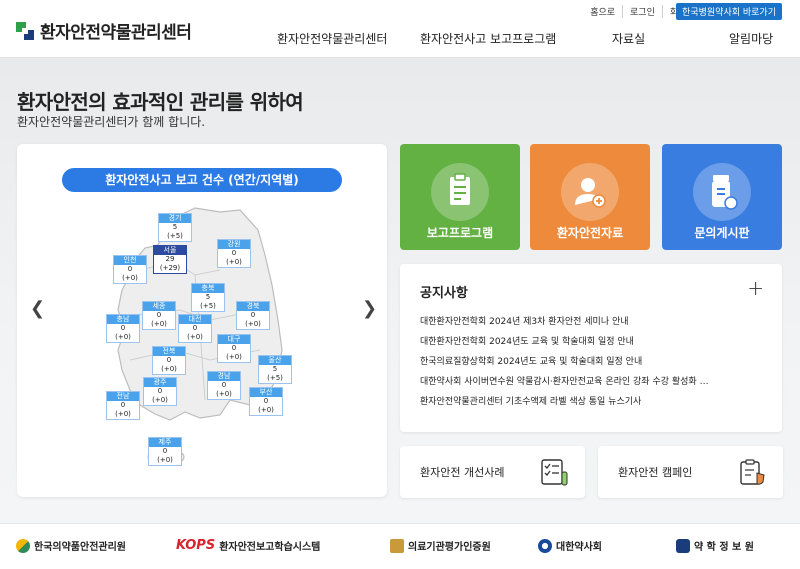 This screenshot has width=800, height=569. I want to click on kshp-shortcut-button: 한국병원약사회 바로가기, so click(729, 11).